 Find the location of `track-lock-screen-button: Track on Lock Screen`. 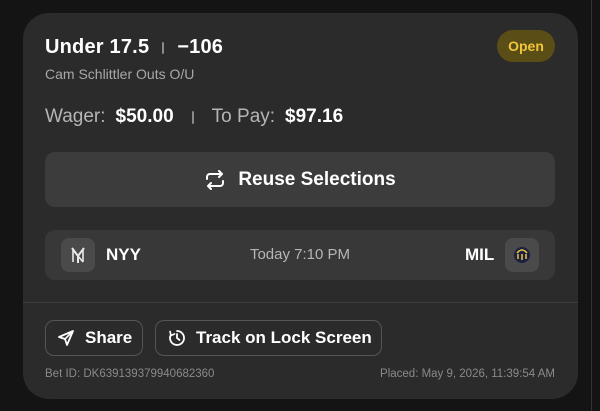

track-lock-screen-button: Track on Lock Screen is located at coordinates (268, 338).